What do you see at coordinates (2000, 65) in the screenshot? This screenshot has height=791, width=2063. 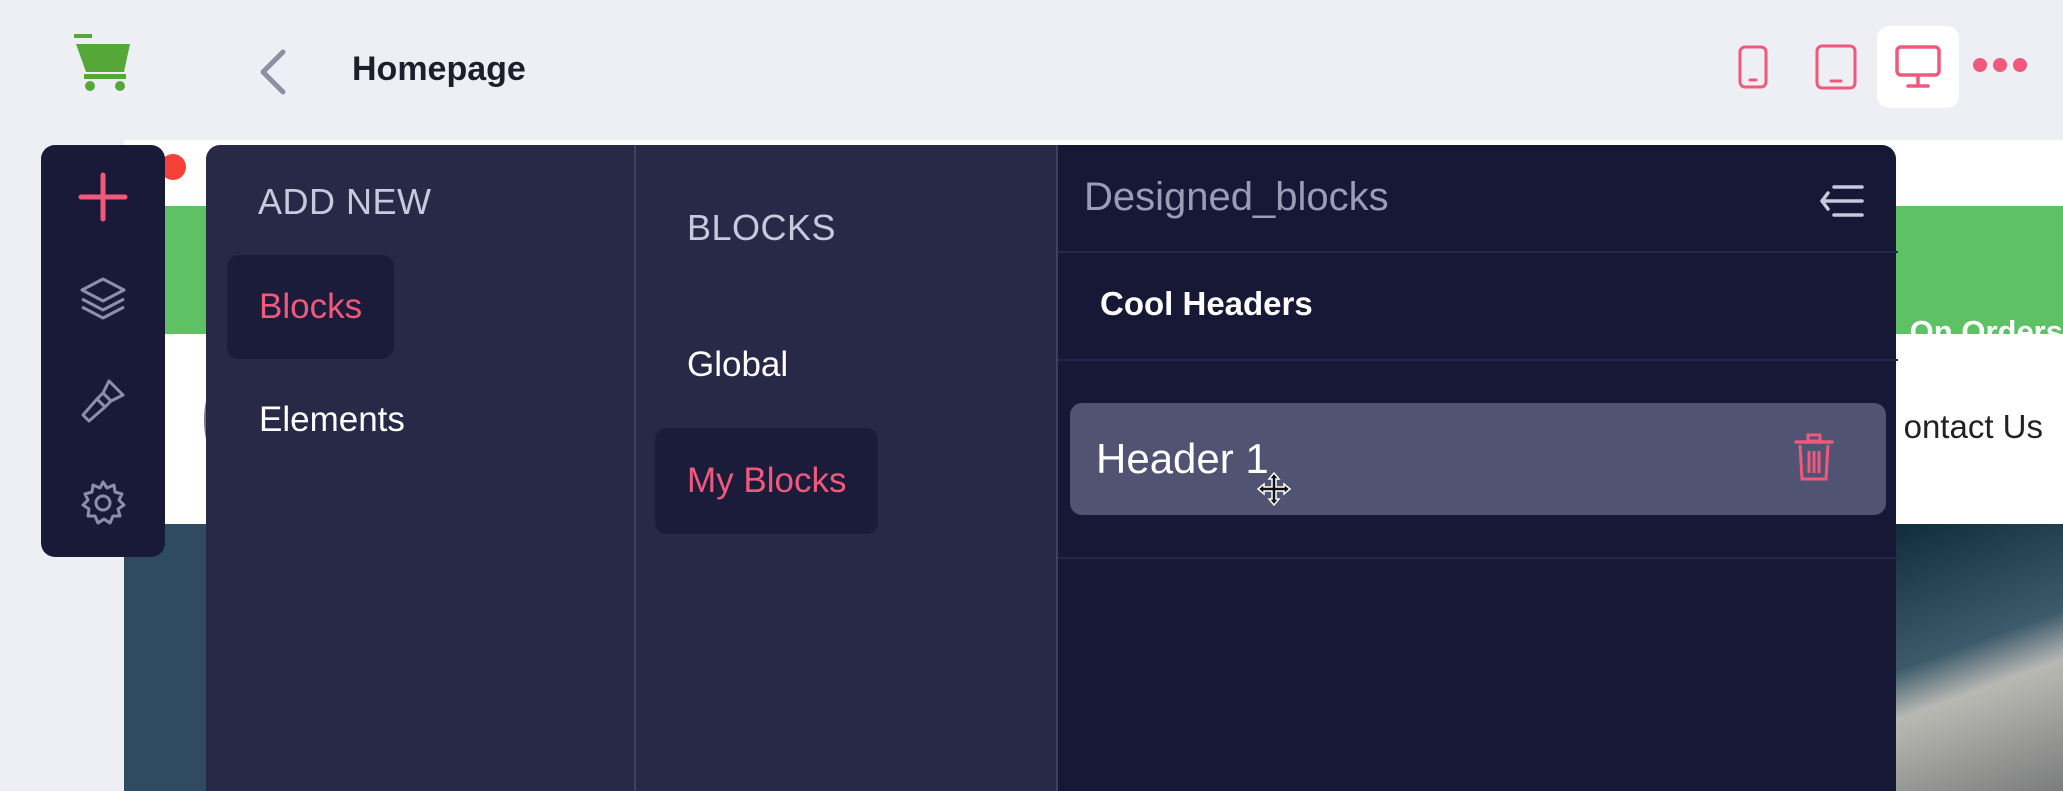 I see `more-horizontal-icon` at bounding box center [2000, 65].